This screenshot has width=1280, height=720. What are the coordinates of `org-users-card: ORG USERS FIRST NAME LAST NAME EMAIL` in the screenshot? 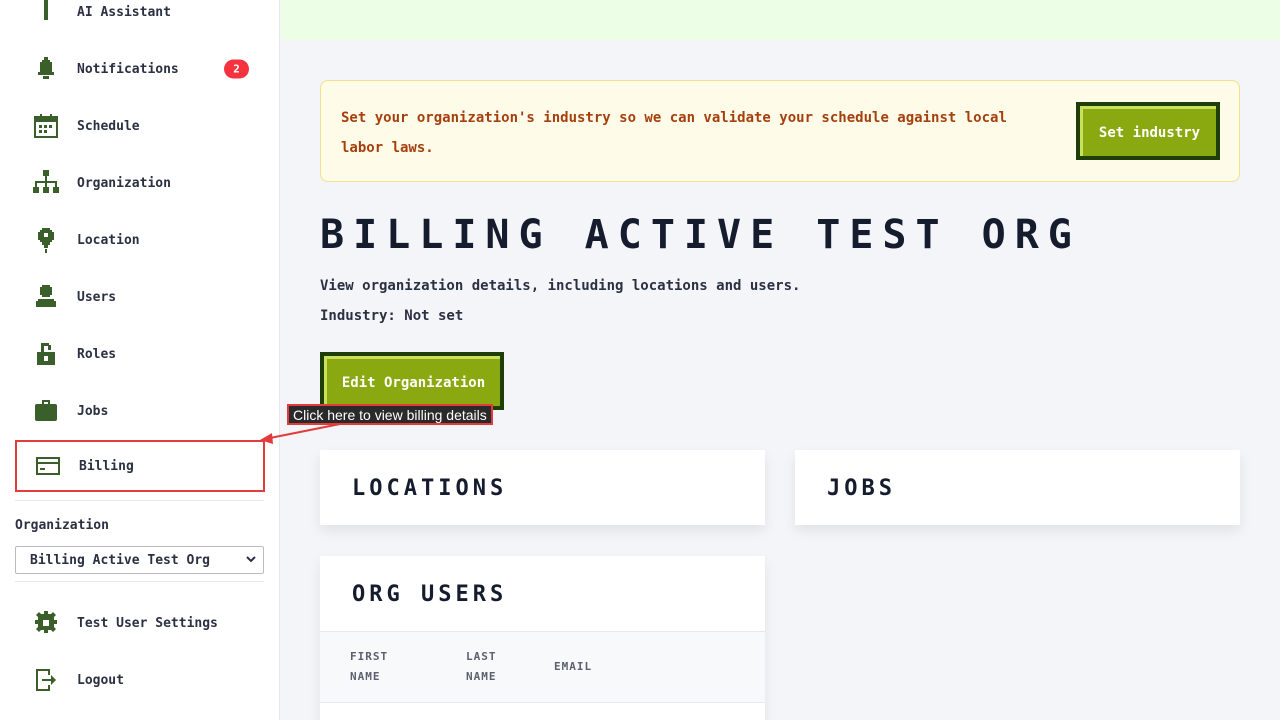 It's located at (542, 638).